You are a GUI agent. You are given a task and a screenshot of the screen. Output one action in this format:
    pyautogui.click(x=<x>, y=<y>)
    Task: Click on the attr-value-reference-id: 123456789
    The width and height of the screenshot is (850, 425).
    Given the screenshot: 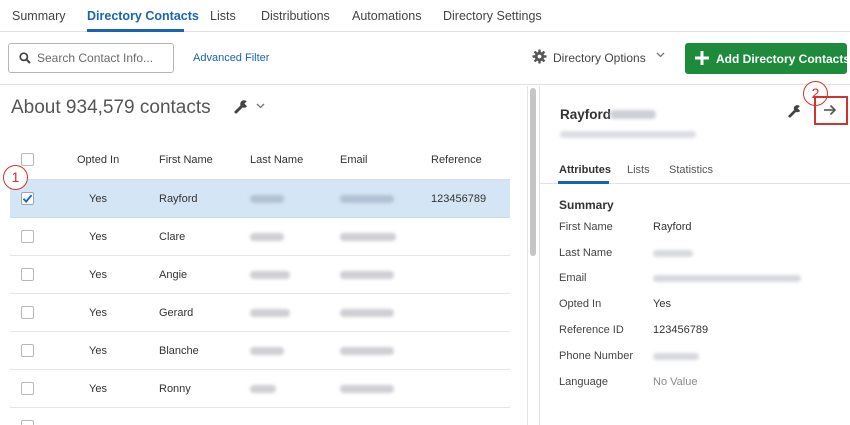 What is the action you would take?
    pyautogui.click(x=681, y=330)
    